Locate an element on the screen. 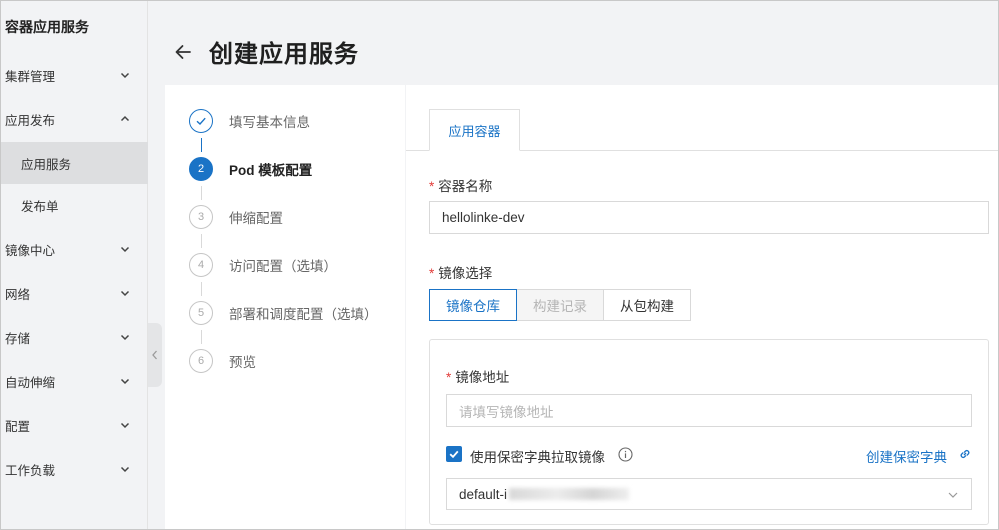 This screenshot has width=999, height=530. sidebar-item-label: 应用发布 is located at coordinates (30, 120).